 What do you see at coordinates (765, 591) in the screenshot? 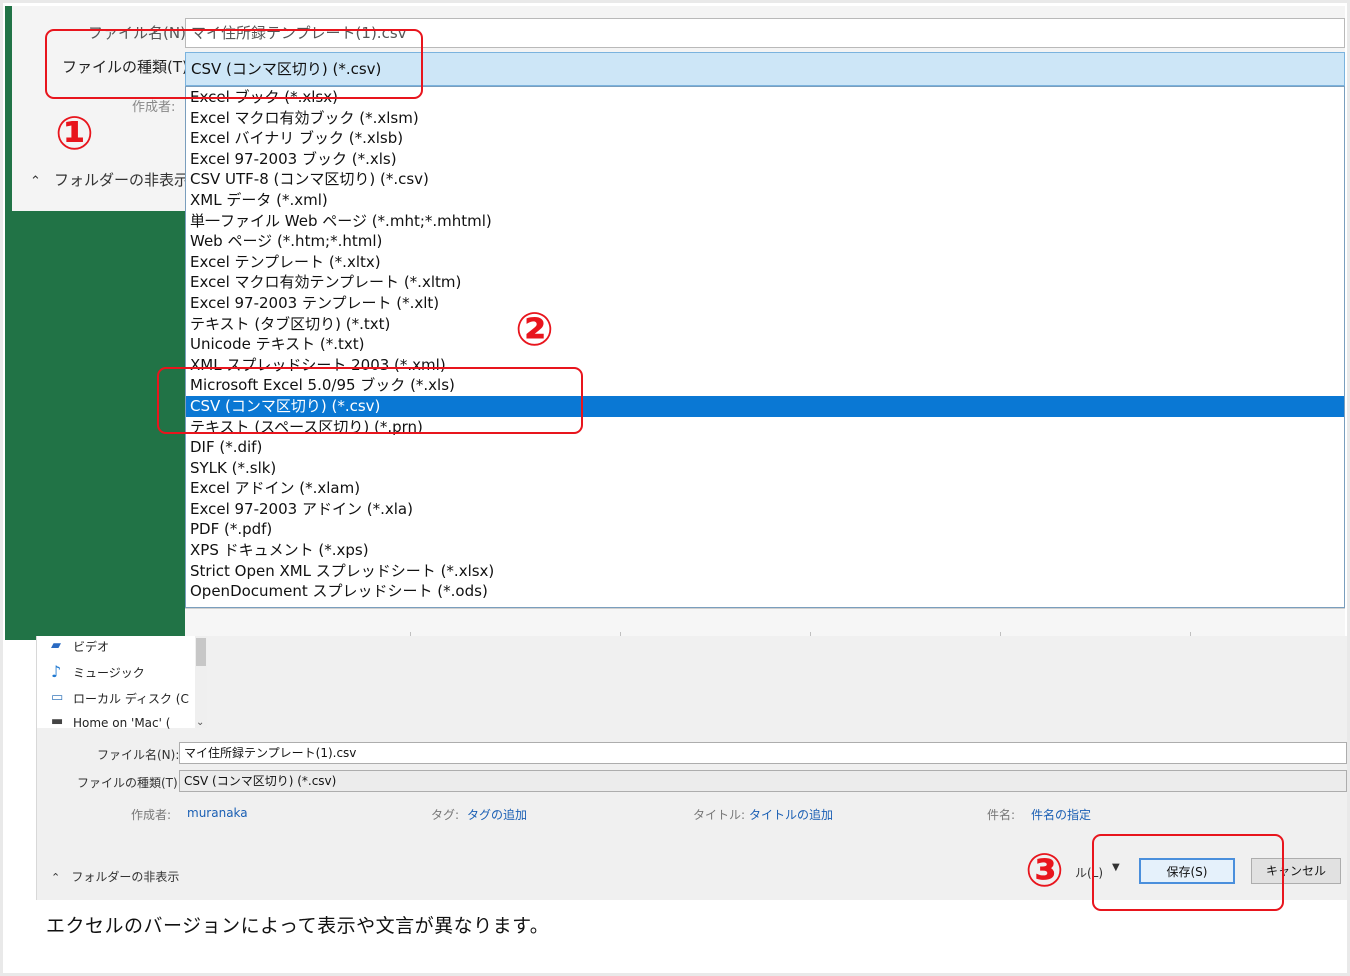
I see `filetype-option: OpenDocument スプレッドシート (*.ods)` at bounding box center [765, 591].